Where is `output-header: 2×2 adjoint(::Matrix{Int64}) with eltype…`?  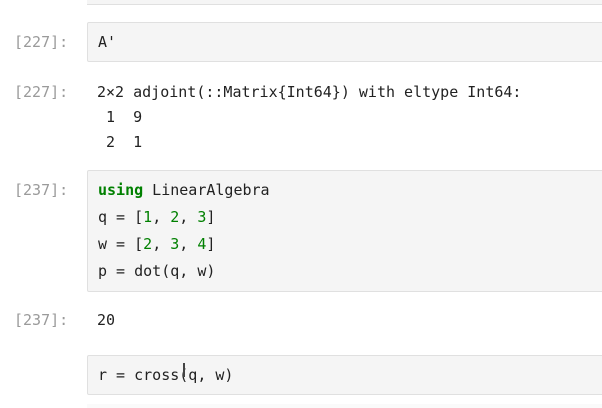
output-header: 2×2 adjoint(::Matrix{Int64}) with eltype… is located at coordinates (309, 92).